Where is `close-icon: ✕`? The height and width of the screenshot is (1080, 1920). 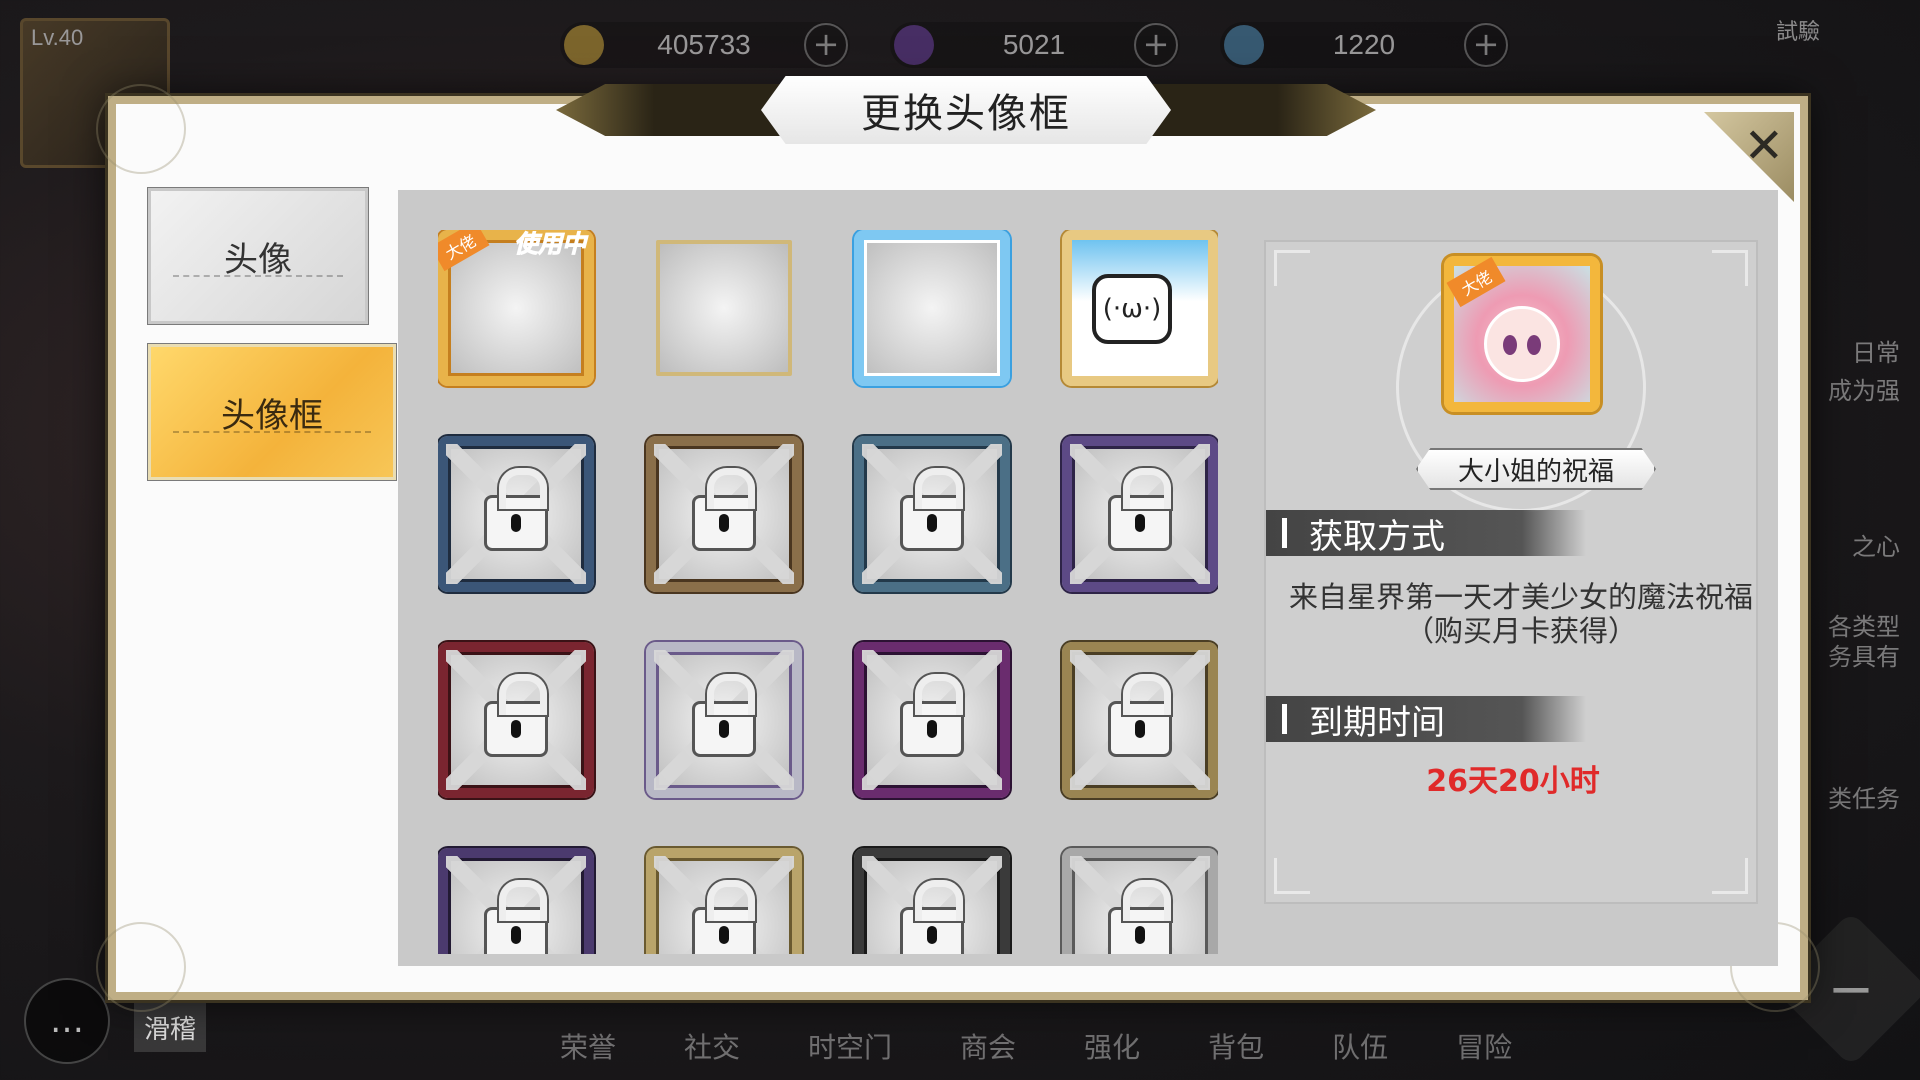 close-icon: ✕ is located at coordinates (1763, 146).